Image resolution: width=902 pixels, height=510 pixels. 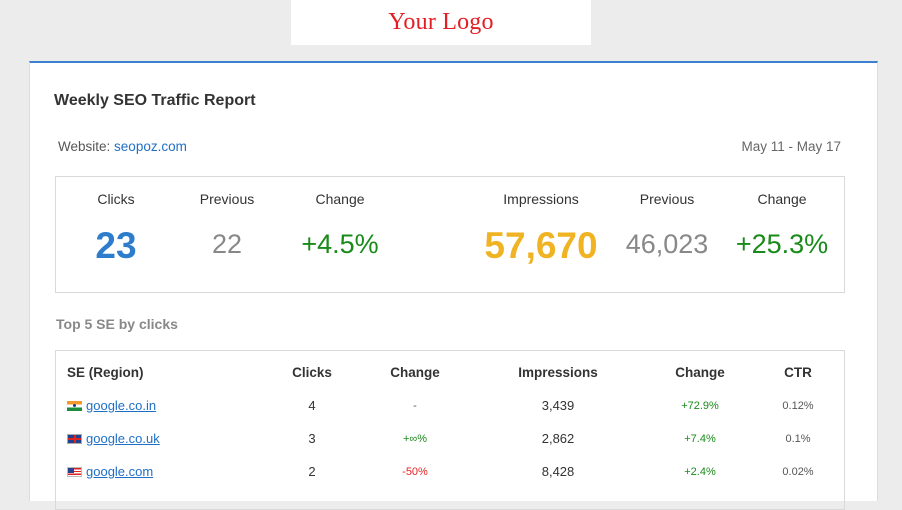 I want to click on impressions-change-label: Change, so click(x=782, y=199).